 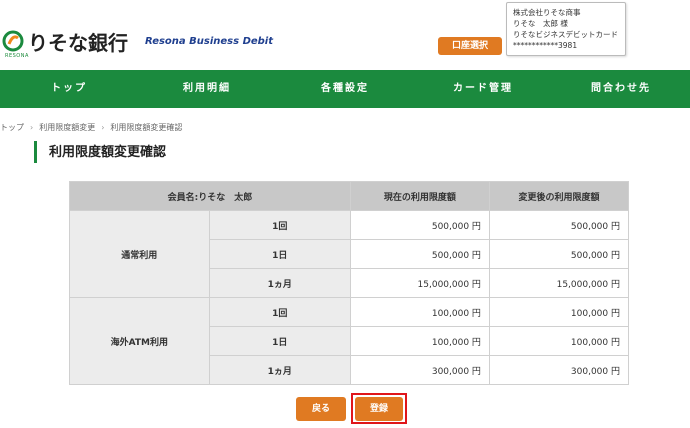 I want to click on back-button: 戻る, so click(x=321, y=409).